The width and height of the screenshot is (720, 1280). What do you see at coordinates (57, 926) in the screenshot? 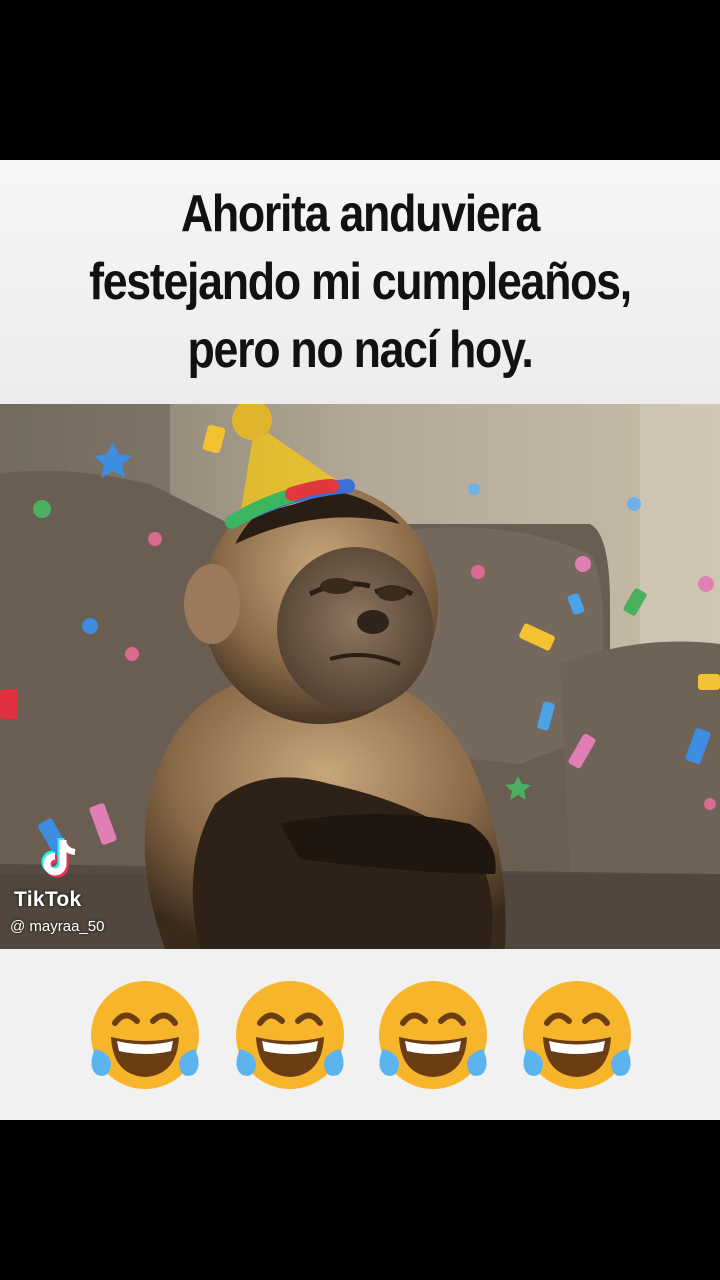
I see `tiktok-username: @ mayraa_50` at bounding box center [57, 926].